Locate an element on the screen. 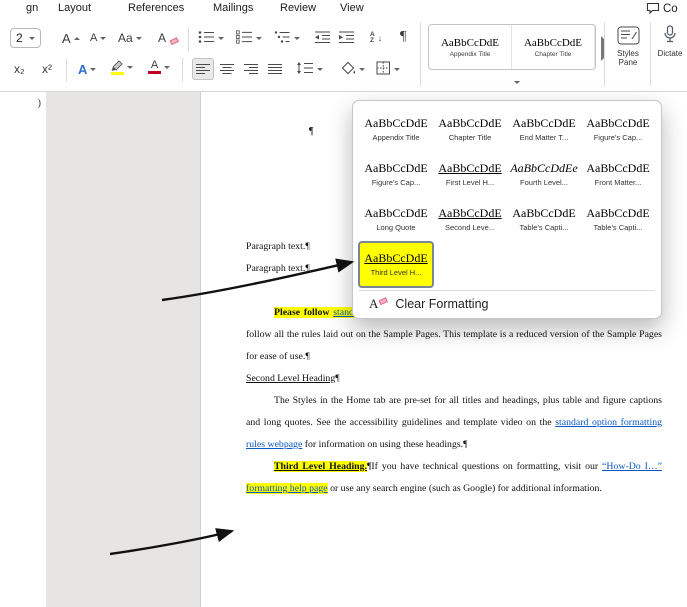 The height and width of the screenshot is (607, 687). font-color-button: A is located at coordinates (159, 67).